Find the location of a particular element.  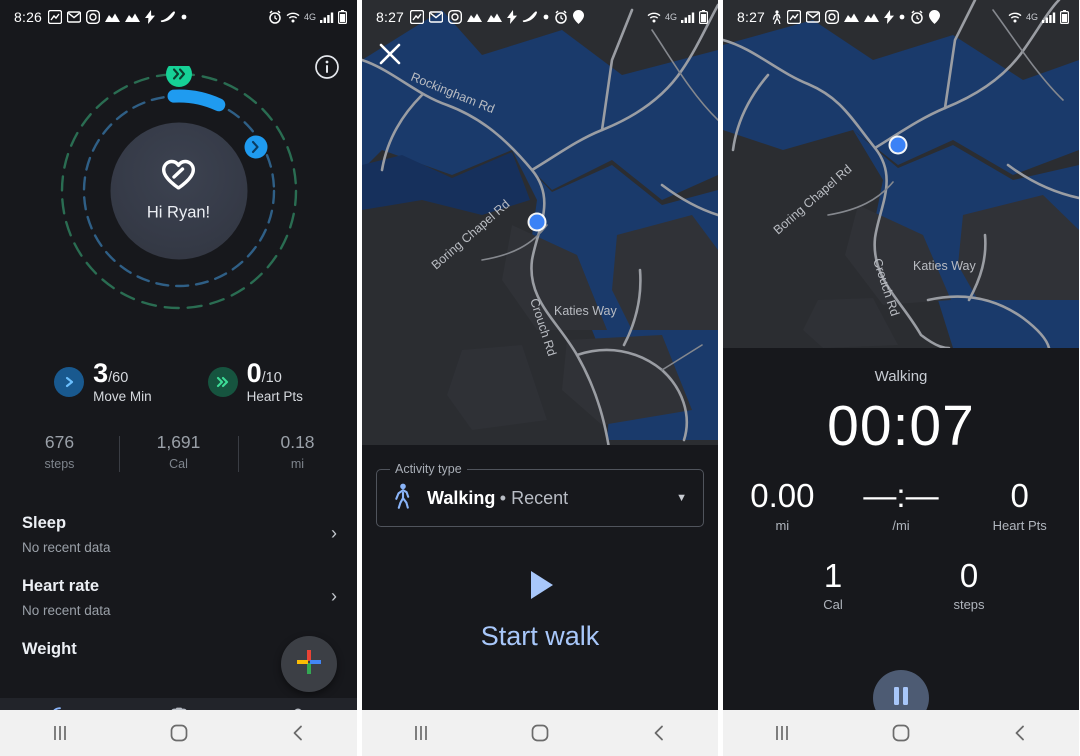

double-chevron-icon is located at coordinates (222, 382).